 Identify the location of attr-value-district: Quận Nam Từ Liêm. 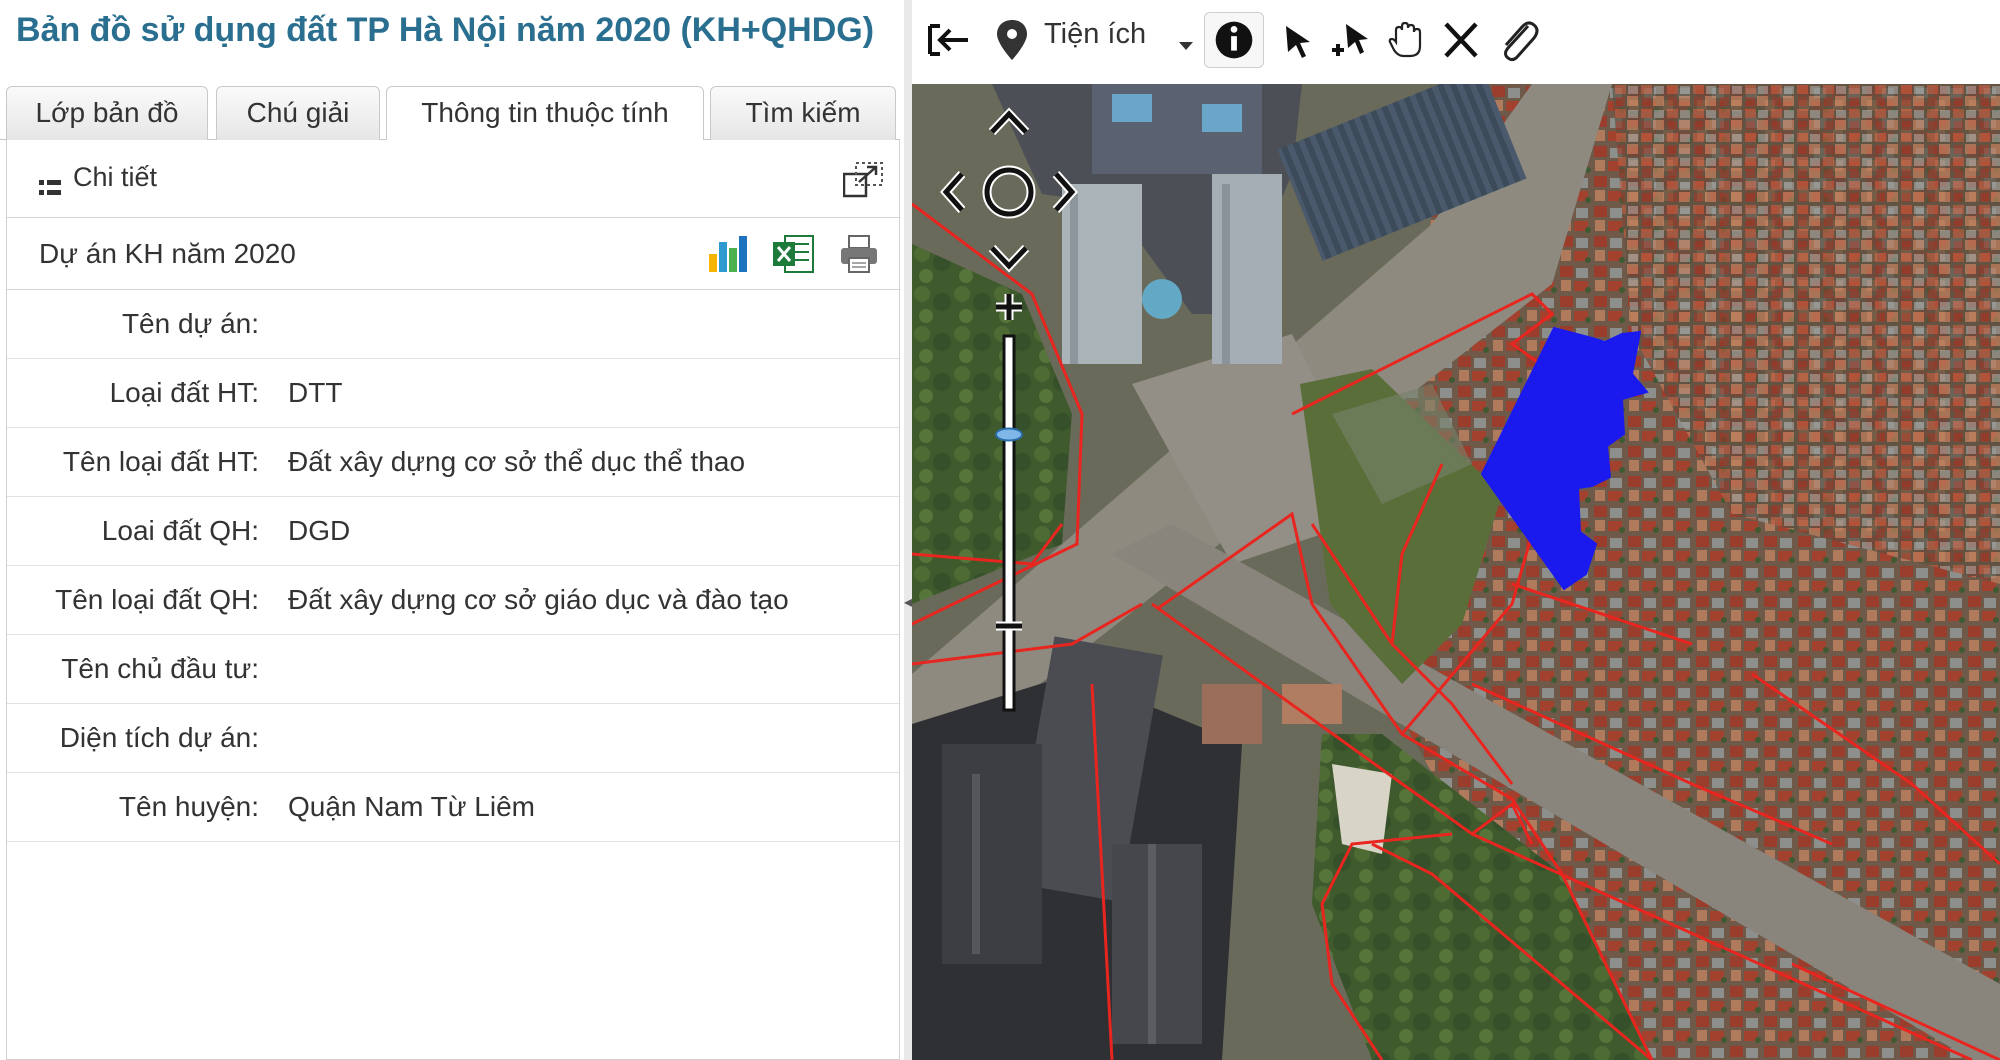
(411, 806).